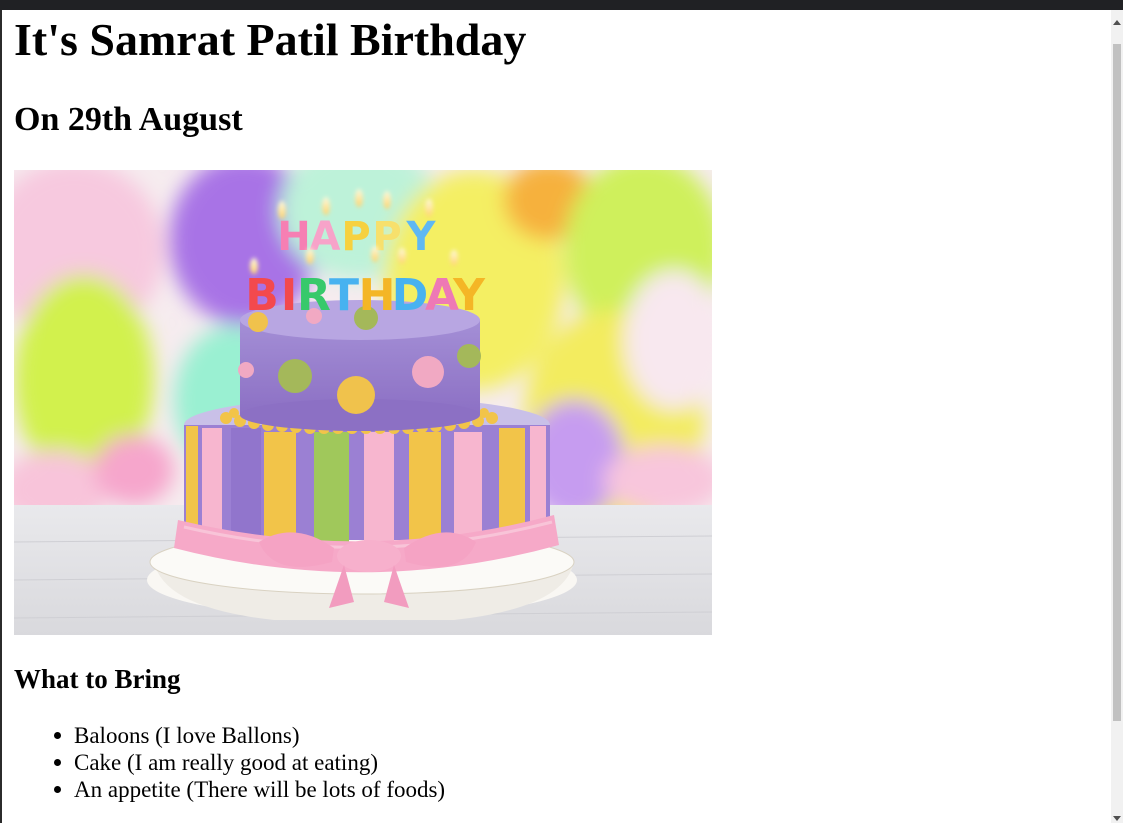 This screenshot has height=823, width=1123. What do you see at coordinates (187, 735) in the screenshot?
I see `list-item-text: Baloons (I love Ballons)` at bounding box center [187, 735].